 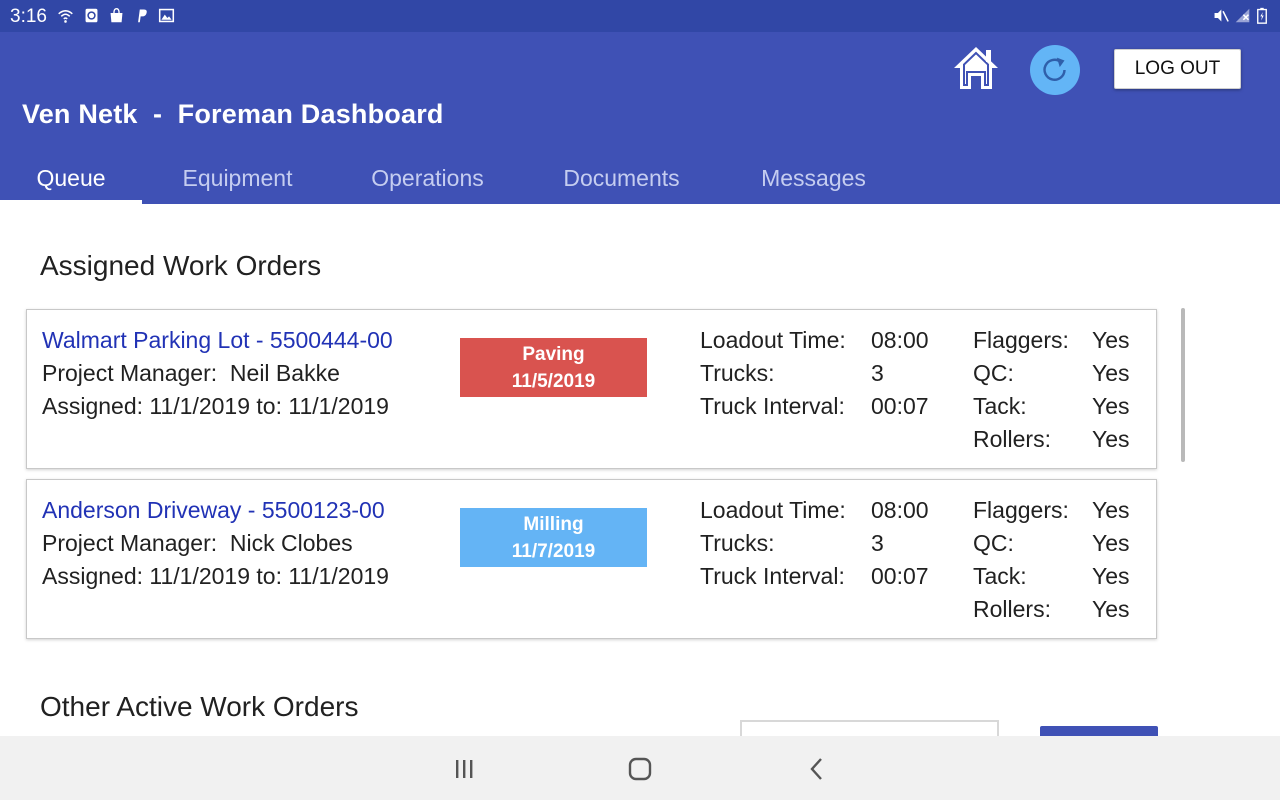 I want to click on badge-type: Paving, so click(x=553, y=354).